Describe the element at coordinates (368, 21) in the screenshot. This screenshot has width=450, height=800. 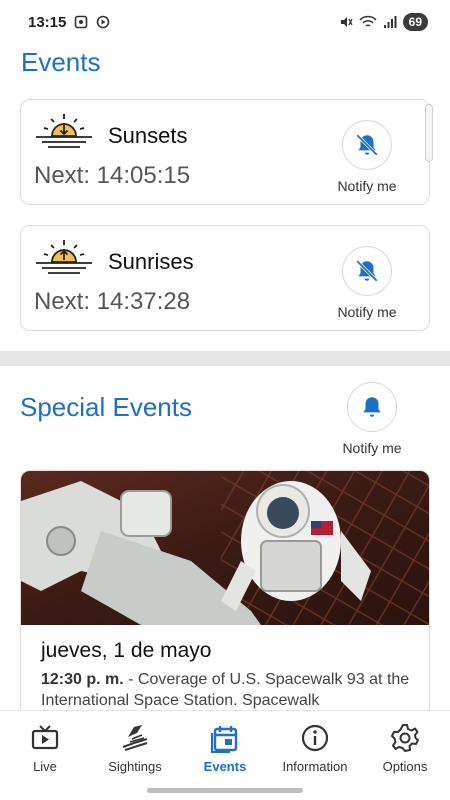
I see `wifi-icon` at that location.